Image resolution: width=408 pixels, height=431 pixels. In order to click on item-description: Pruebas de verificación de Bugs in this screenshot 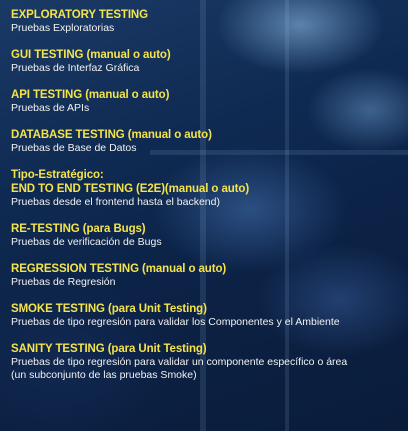, I will do `click(86, 242)`.